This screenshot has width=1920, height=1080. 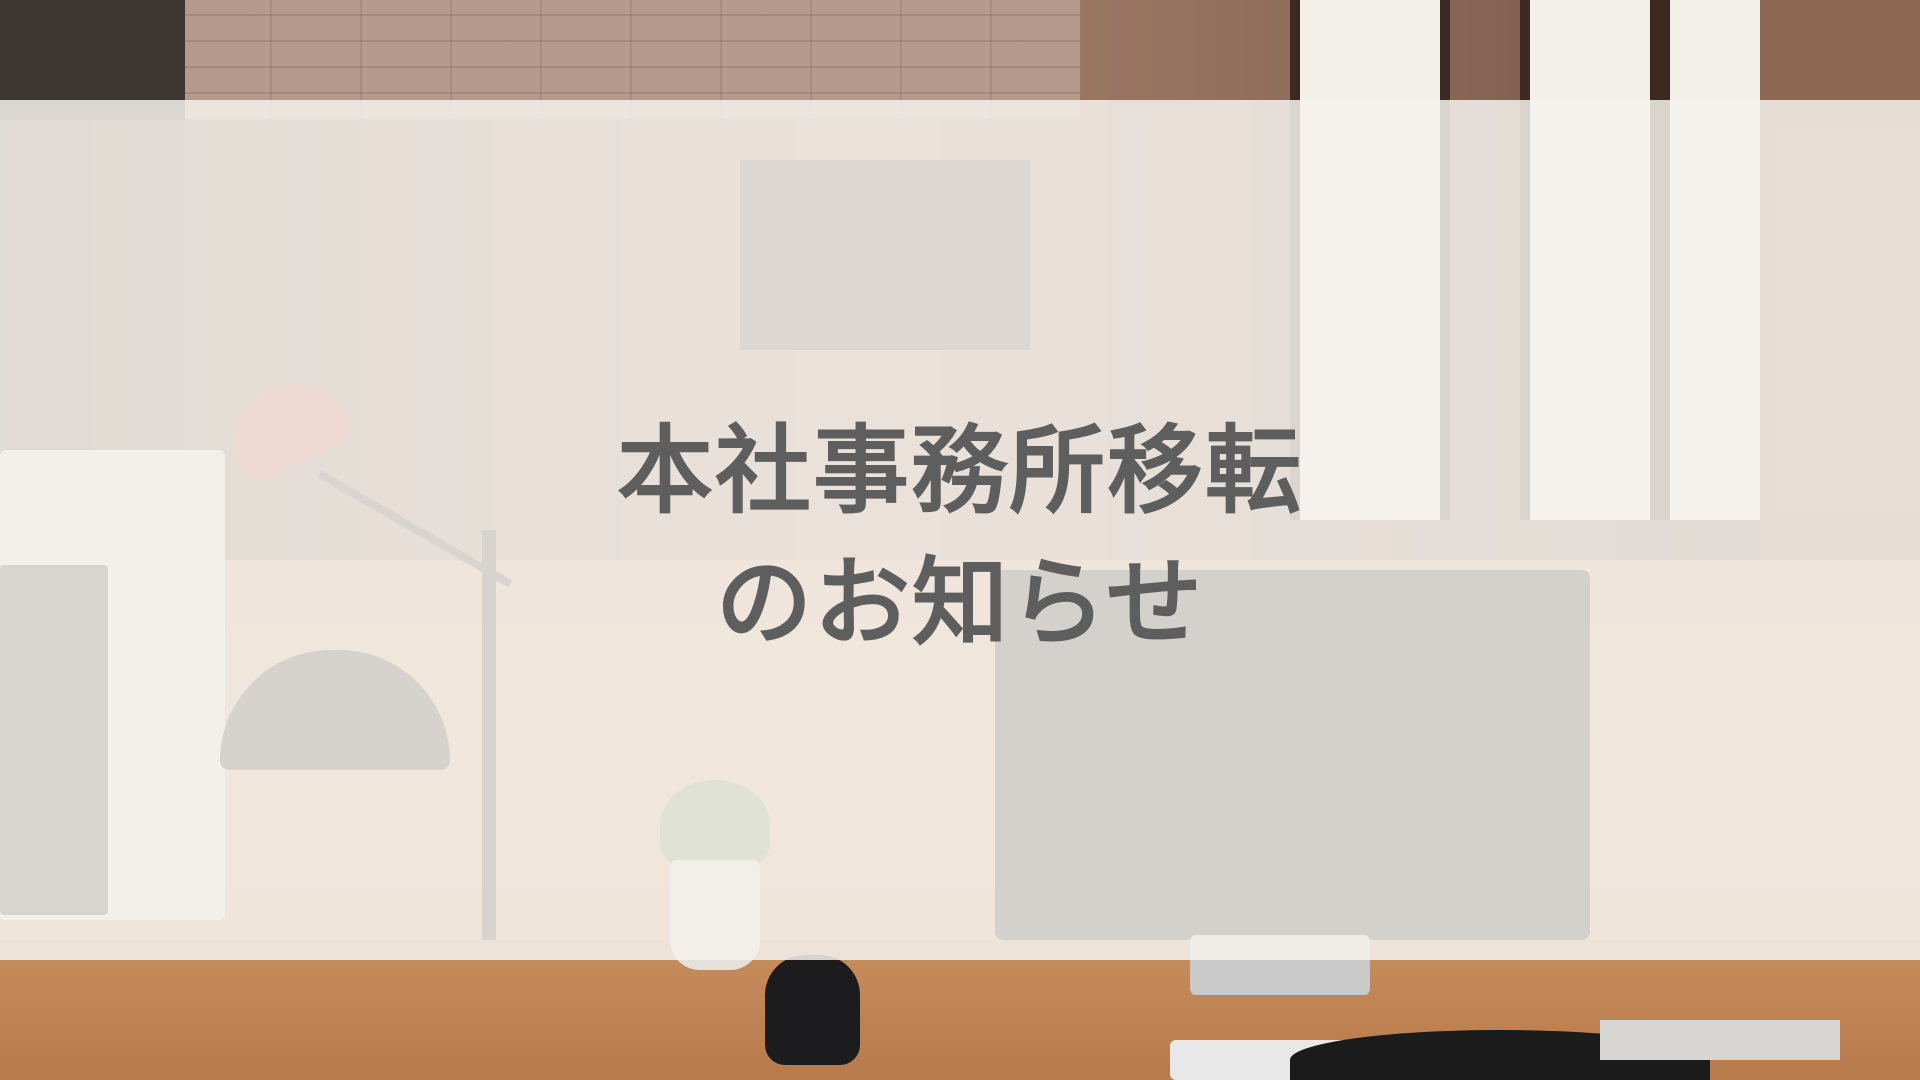 What do you see at coordinates (1720, 1040) in the screenshot?
I see `paper-pad` at bounding box center [1720, 1040].